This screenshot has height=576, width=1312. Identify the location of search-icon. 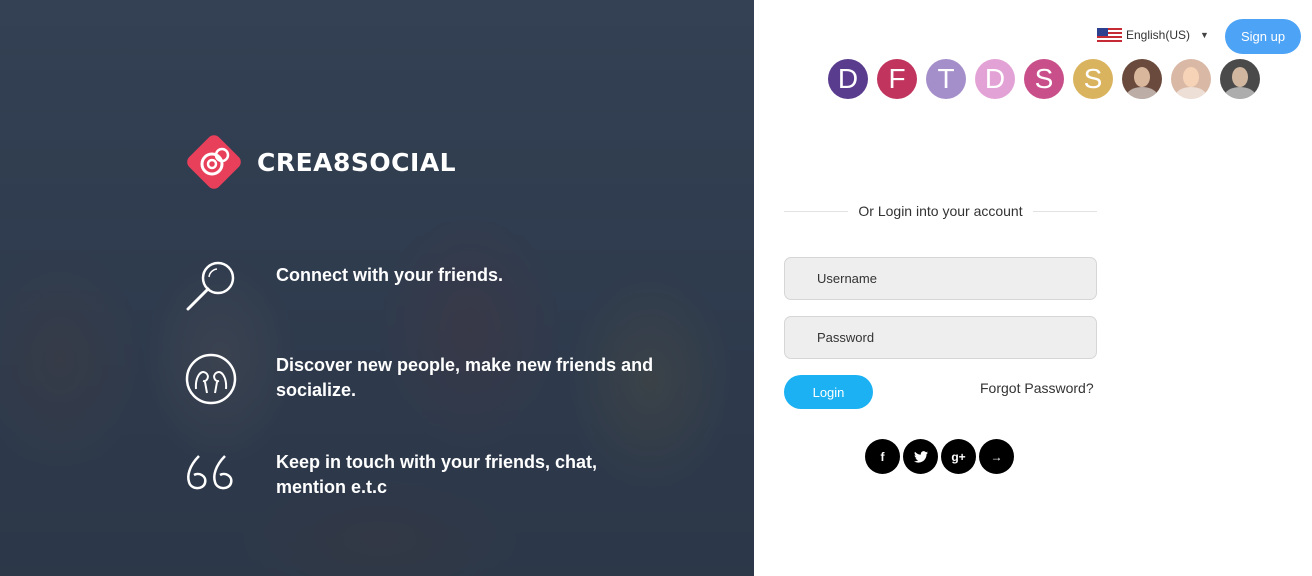
(210, 286).